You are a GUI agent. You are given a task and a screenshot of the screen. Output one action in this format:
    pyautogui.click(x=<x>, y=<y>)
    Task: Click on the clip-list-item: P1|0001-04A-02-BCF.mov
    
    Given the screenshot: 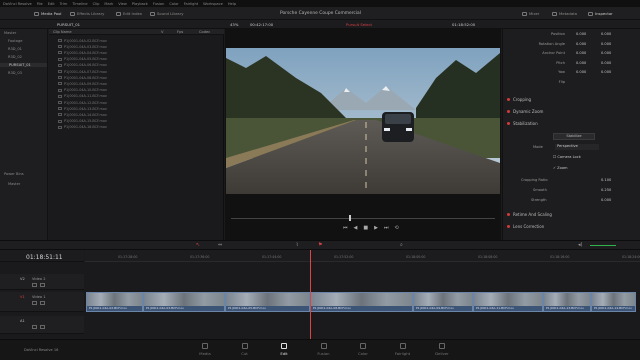 What is the action you would take?
    pyautogui.click(x=82, y=40)
    